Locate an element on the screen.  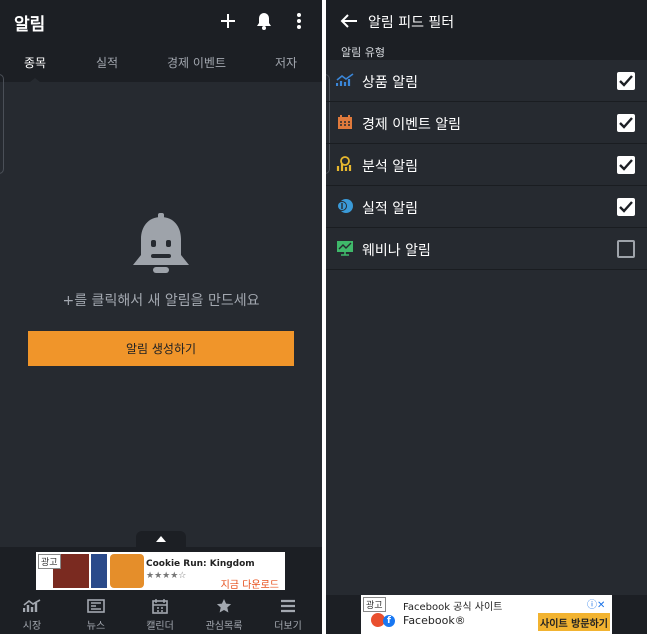
ad-content: 광고 Cookie Run: Kingdom ★★★★☆ 지금 다운로드 is located at coordinates (160, 571).